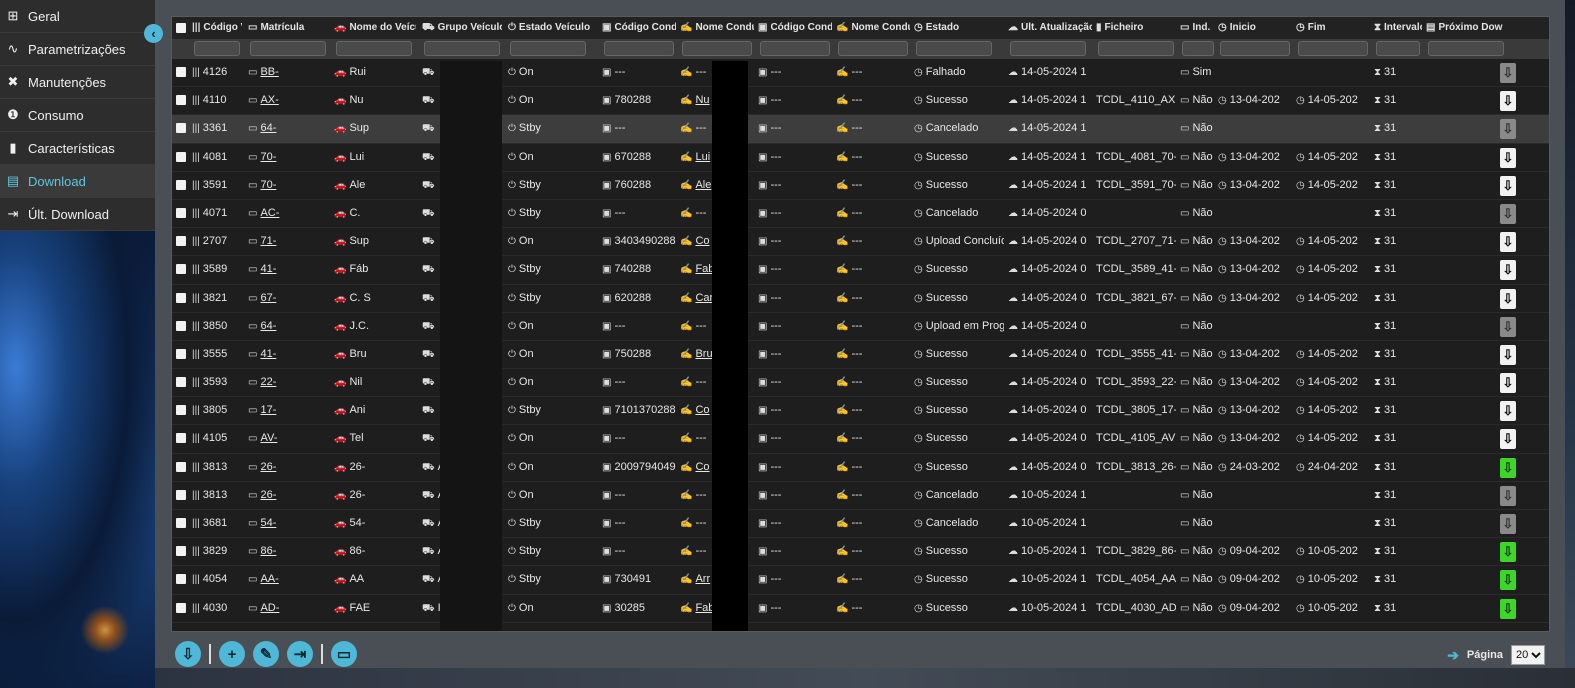 The height and width of the screenshot is (688, 1575). Describe the element at coordinates (873, 27) in the screenshot. I see `column-header-nome_condutor2: ✍Nome Conduto` at that location.